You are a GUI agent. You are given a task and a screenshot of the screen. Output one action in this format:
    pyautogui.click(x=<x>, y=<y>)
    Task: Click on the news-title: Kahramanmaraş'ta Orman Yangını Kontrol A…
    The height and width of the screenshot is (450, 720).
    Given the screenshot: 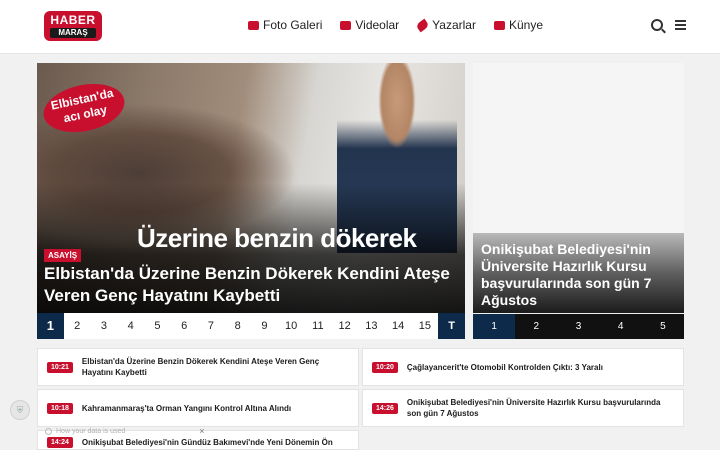 What is the action you would take?
    pyautogui.click(x=190, y=408)
    